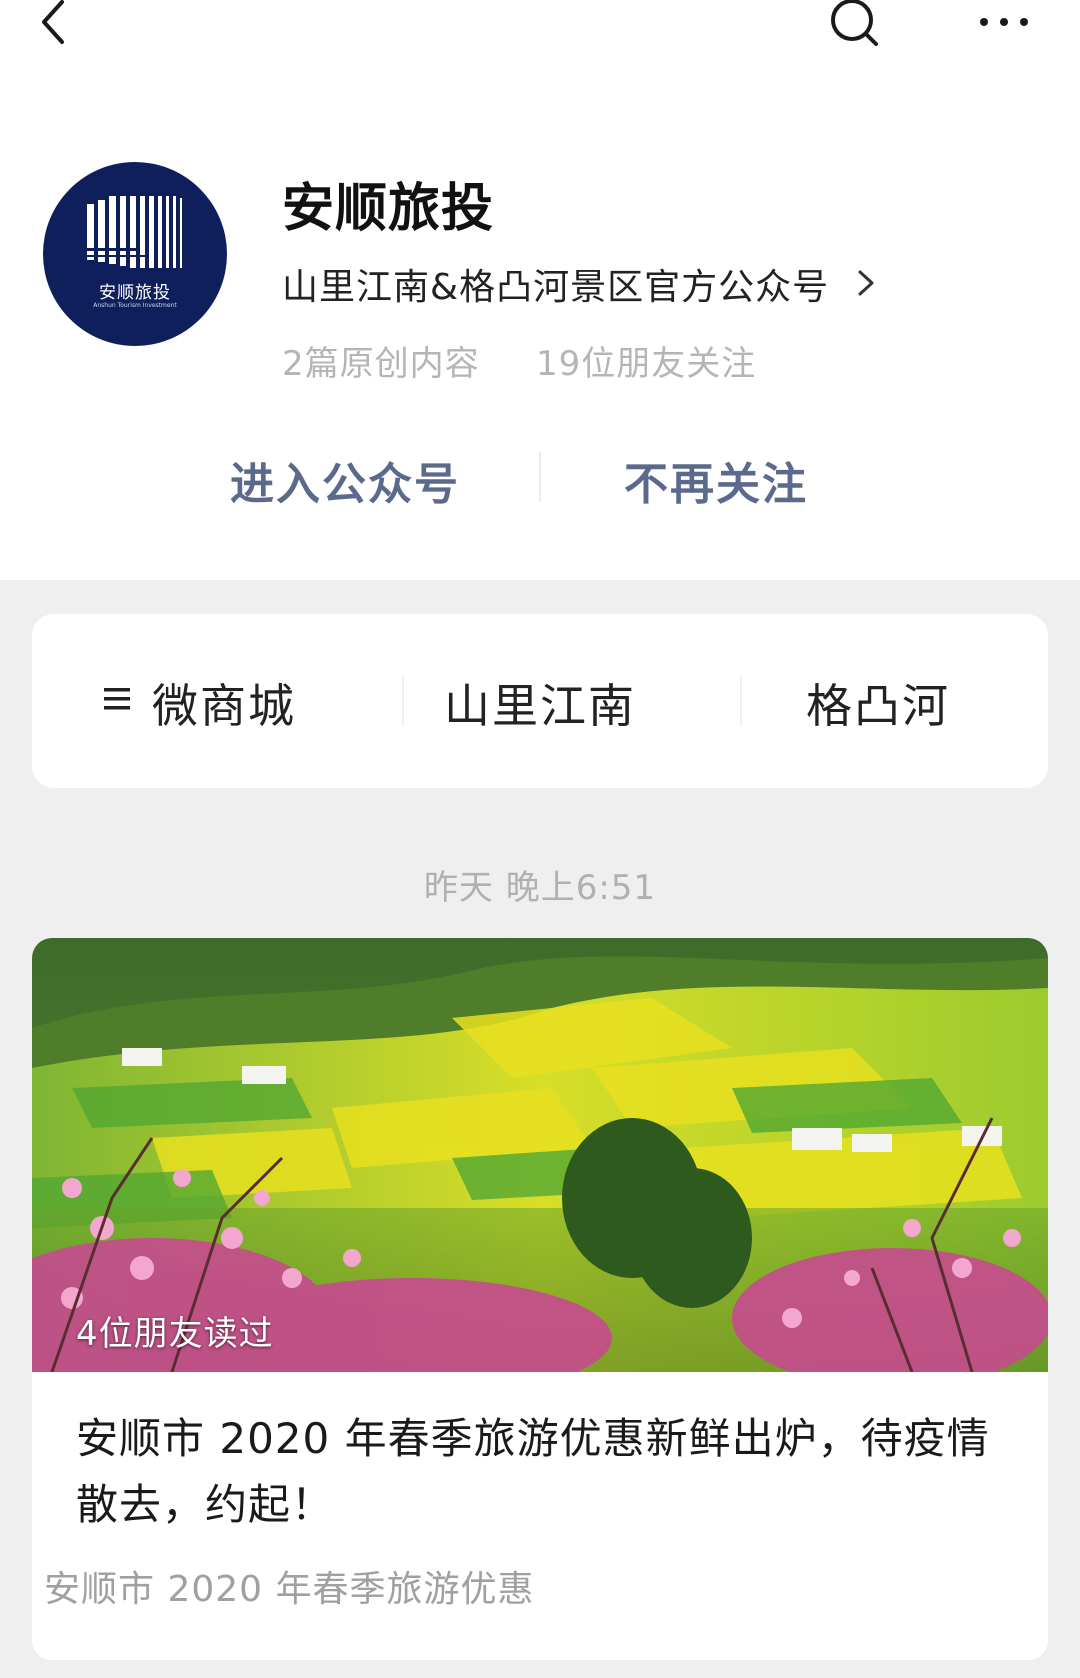  I want to click on unfollow-button: 不再关注, so click(716, 480).